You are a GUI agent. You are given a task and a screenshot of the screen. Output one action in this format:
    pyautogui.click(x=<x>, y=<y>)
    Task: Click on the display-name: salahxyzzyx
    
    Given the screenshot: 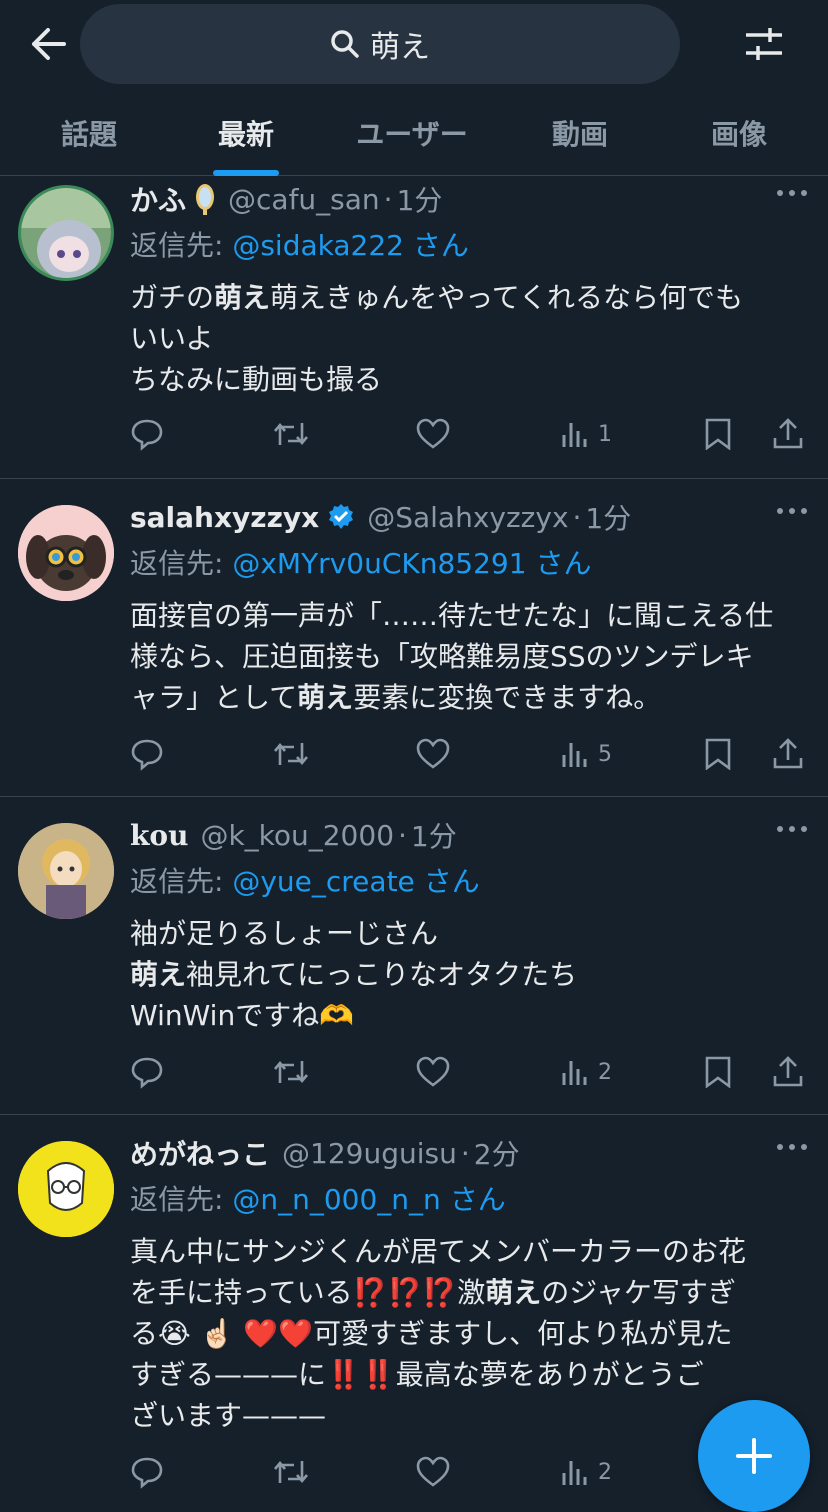 What is the action you would take?
    pyautogui.click(x=224, y=517)
    